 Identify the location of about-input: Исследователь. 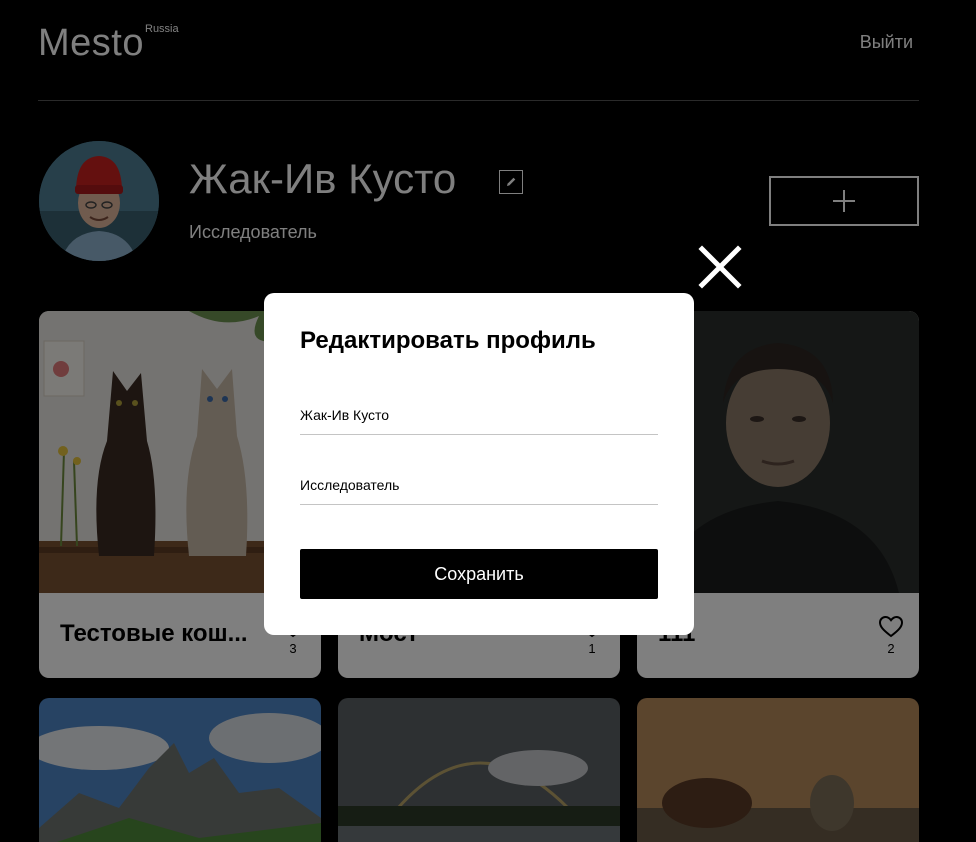
(479, 486).